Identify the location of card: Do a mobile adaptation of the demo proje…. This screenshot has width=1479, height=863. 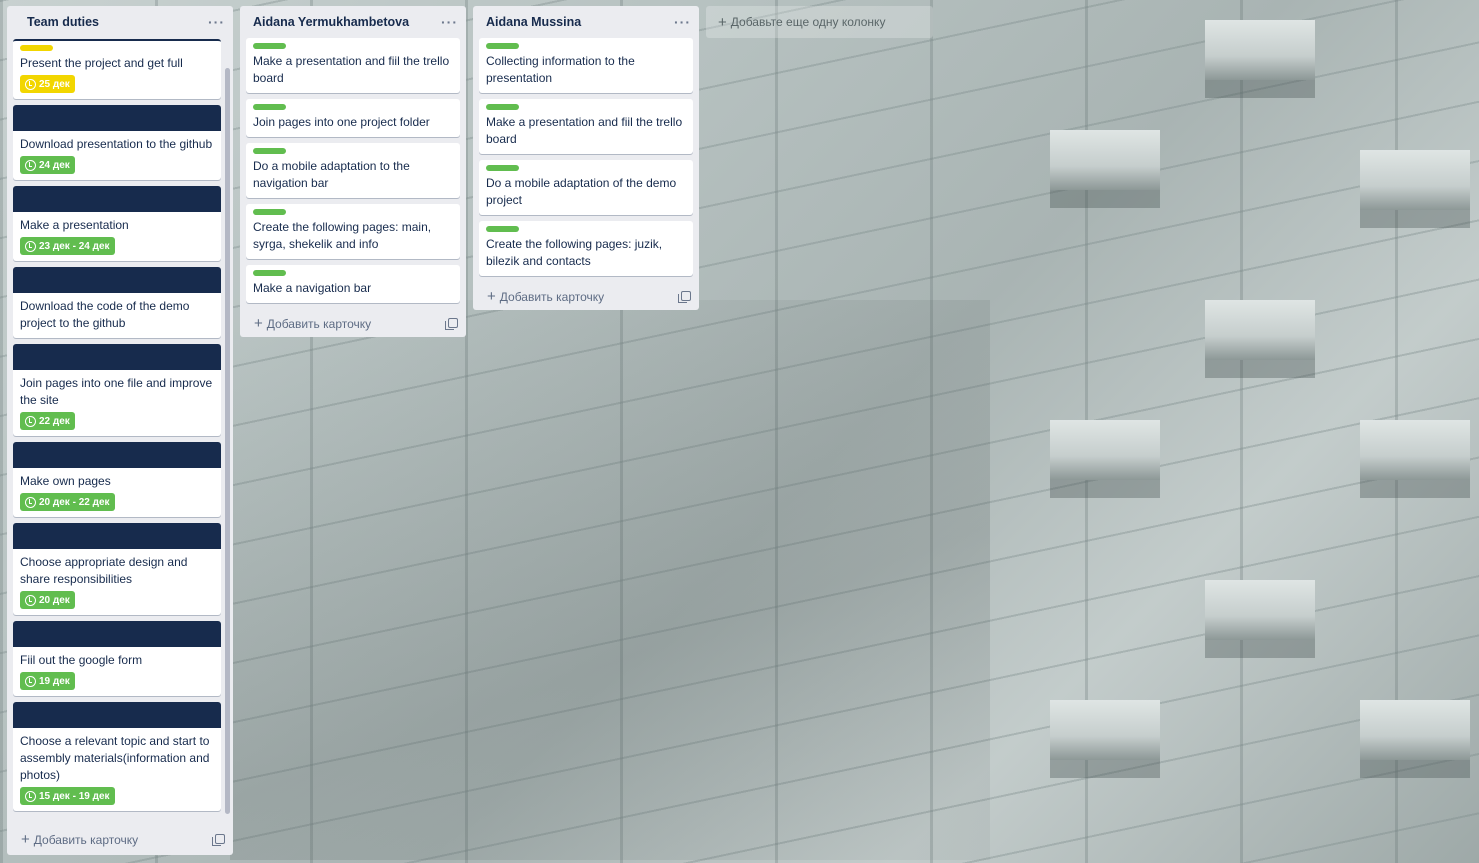
(586, 187).